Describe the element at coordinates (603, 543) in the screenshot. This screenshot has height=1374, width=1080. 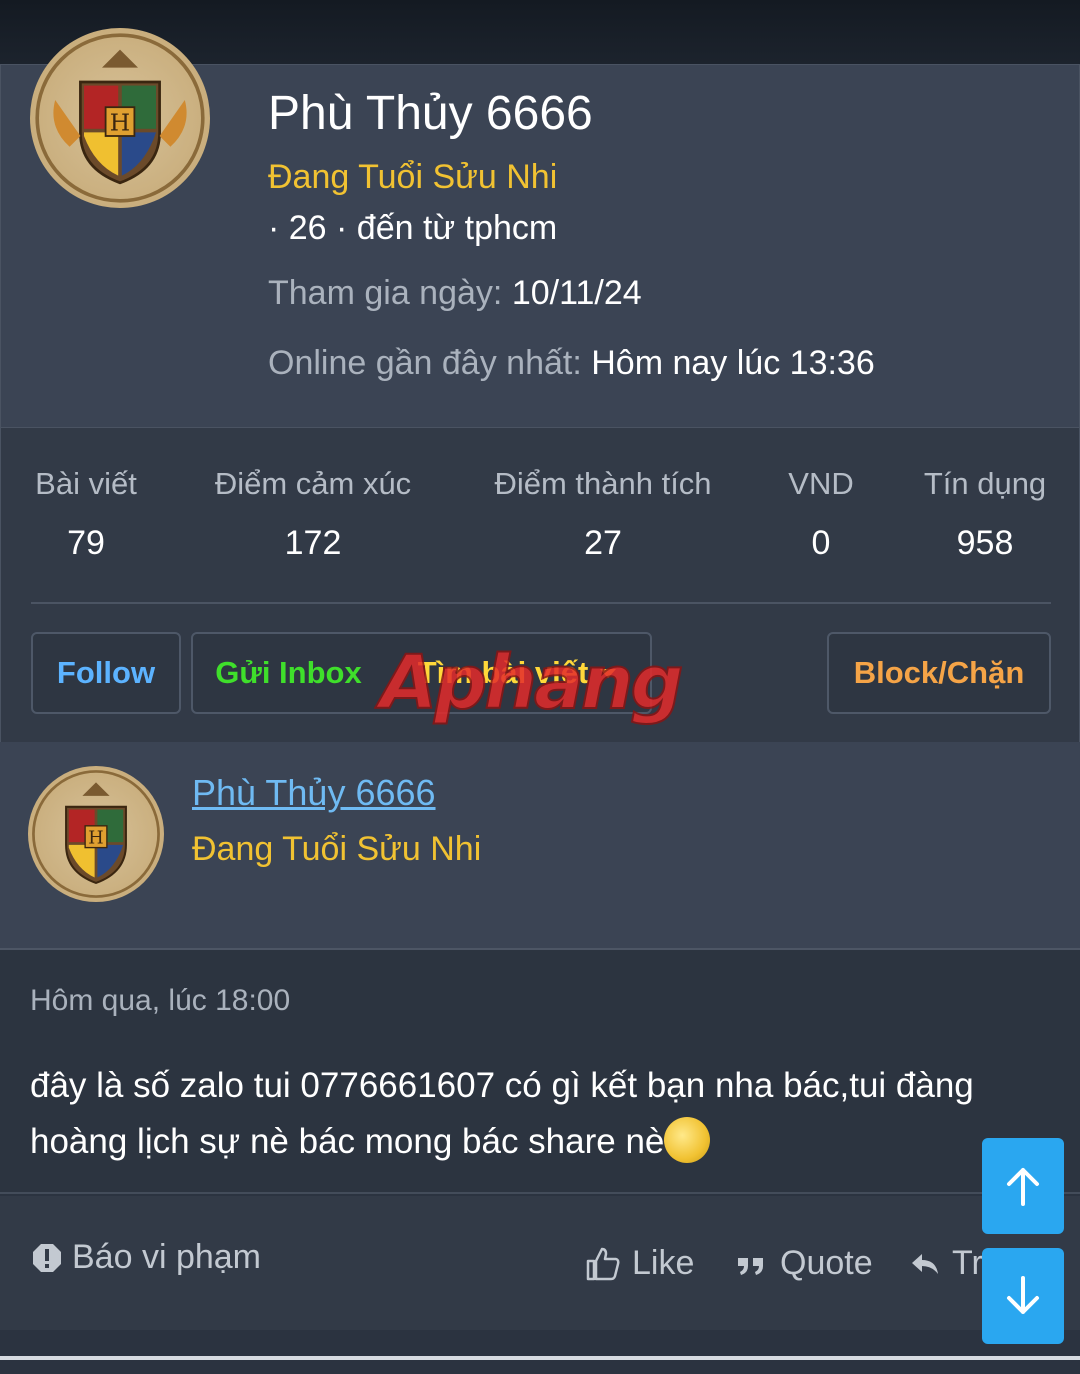
I see `stat-value: 27` at that location.